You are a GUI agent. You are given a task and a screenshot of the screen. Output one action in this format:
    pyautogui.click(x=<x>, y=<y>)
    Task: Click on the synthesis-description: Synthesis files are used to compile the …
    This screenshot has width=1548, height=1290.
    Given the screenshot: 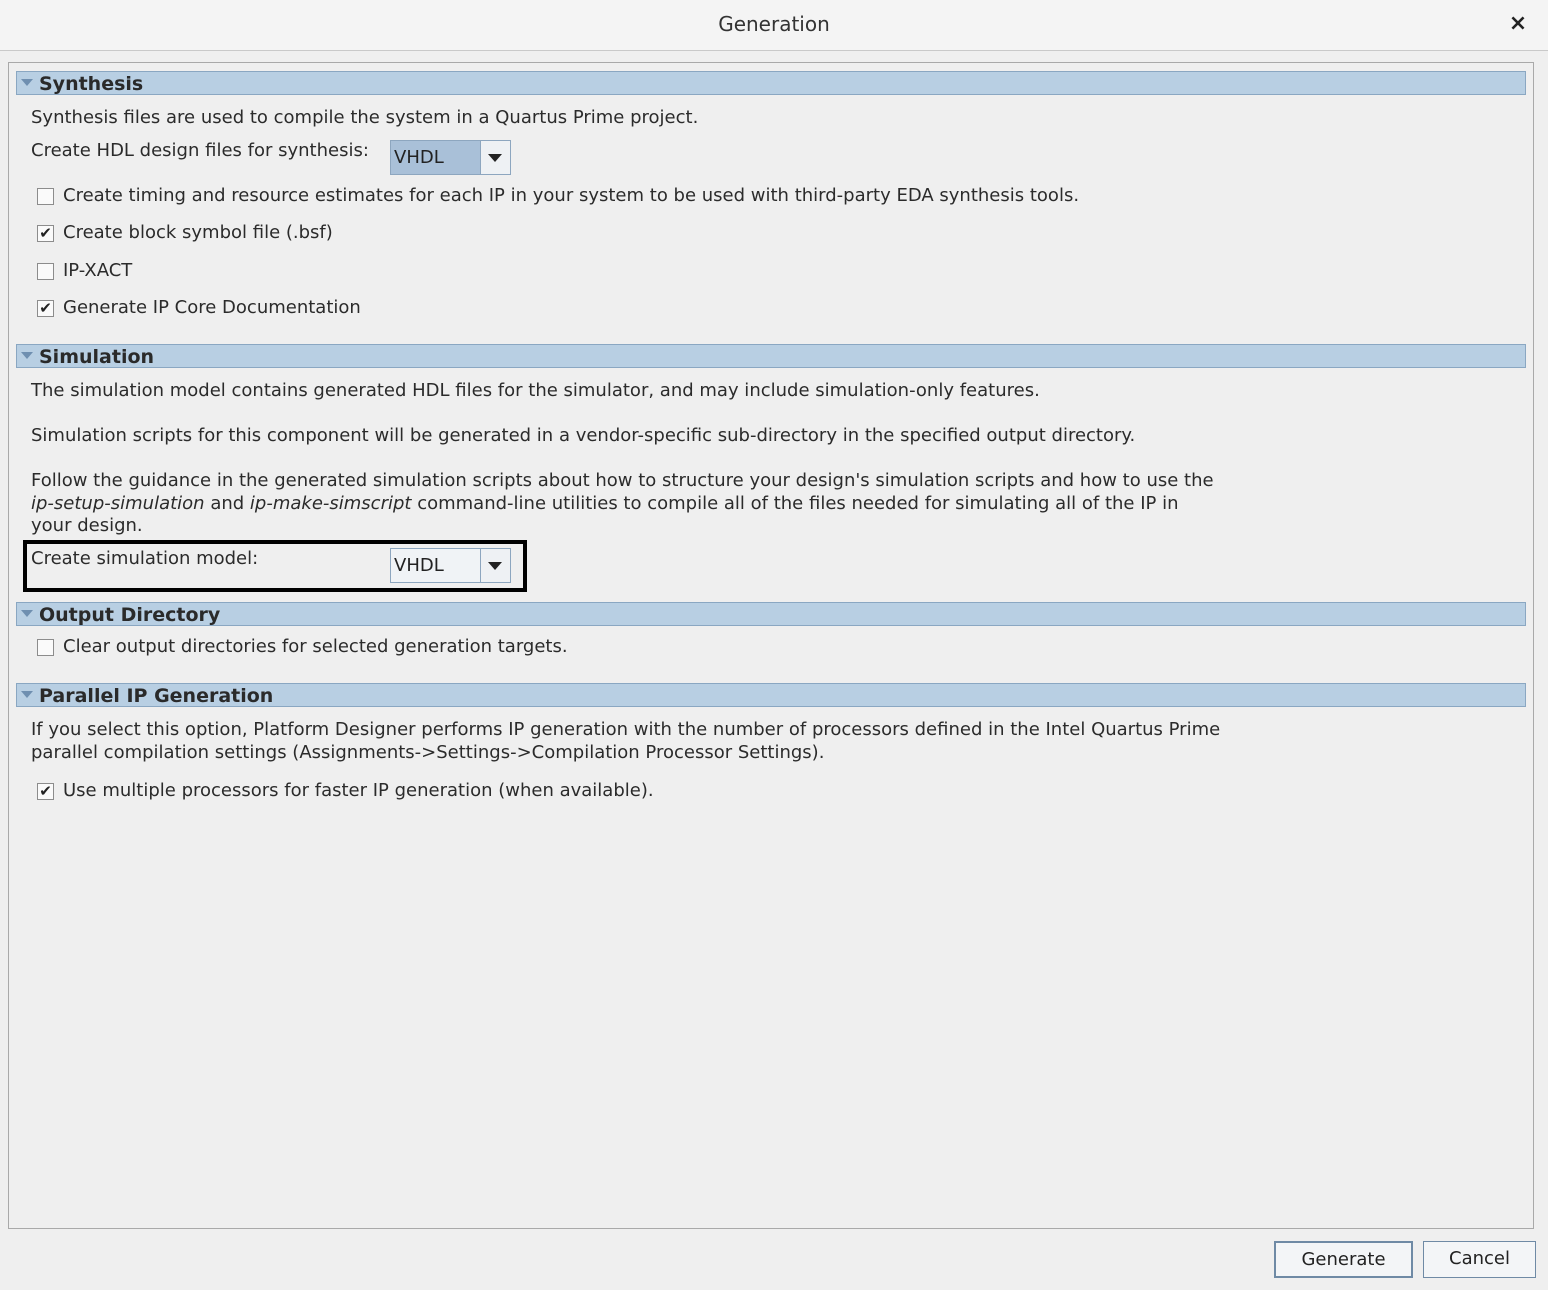 What is the action you would take?
    pyautogui.click(x=365, y=117)
    